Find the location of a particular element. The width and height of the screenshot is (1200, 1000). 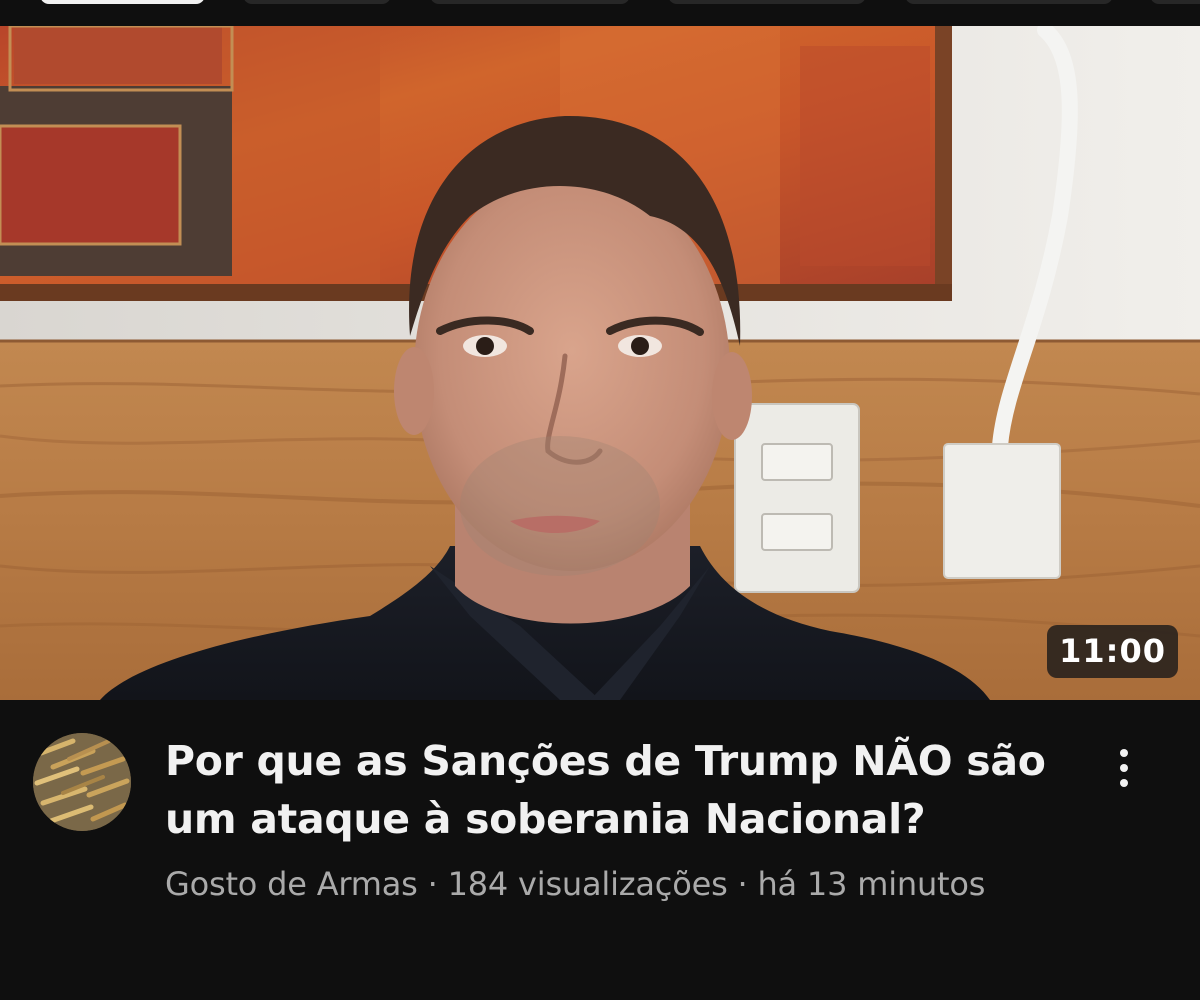

duration-badge: 11:00 is located at coordinates (1112, 651).